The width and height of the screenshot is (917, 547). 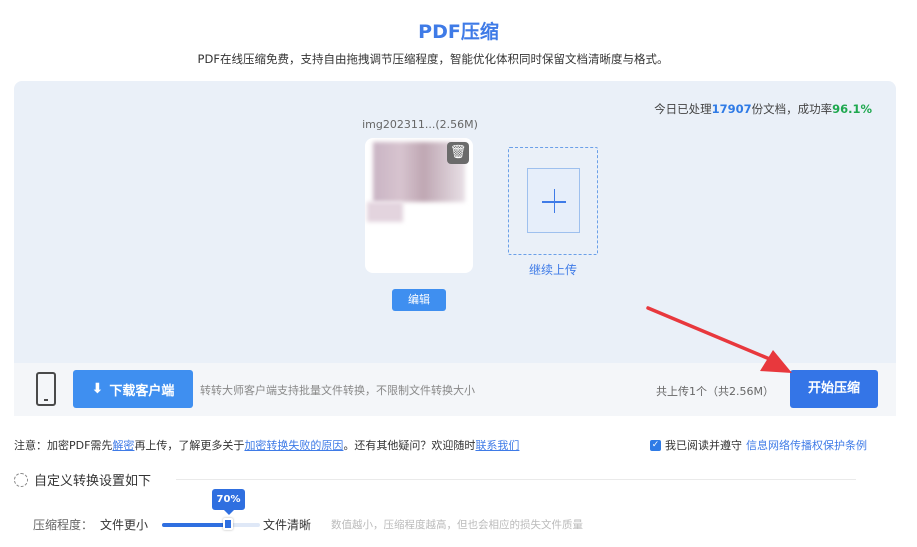 I want to click on processed-count: 17907, so click(x=731, y=109).